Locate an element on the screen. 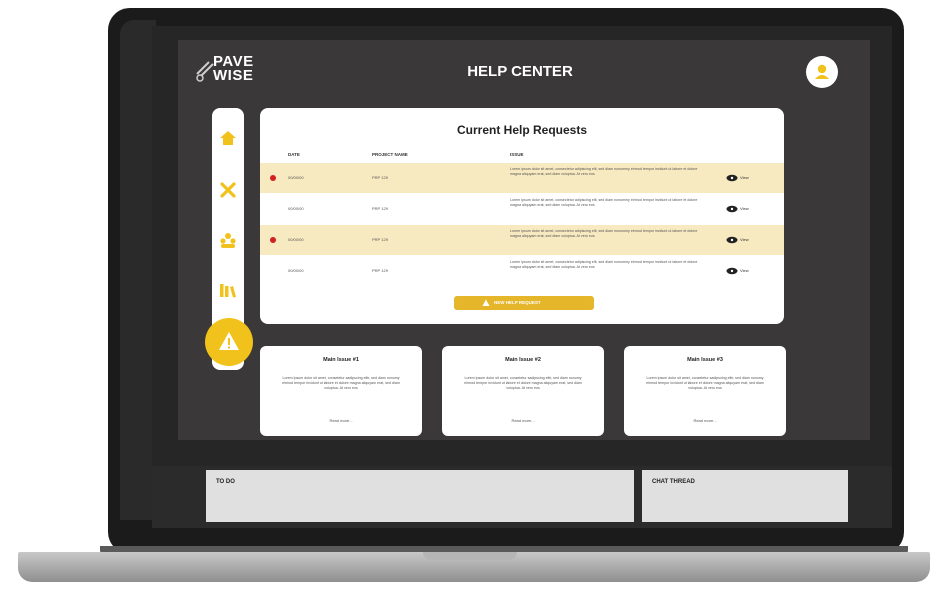  column-header-date: DATE is located at coordinates (294, 154).